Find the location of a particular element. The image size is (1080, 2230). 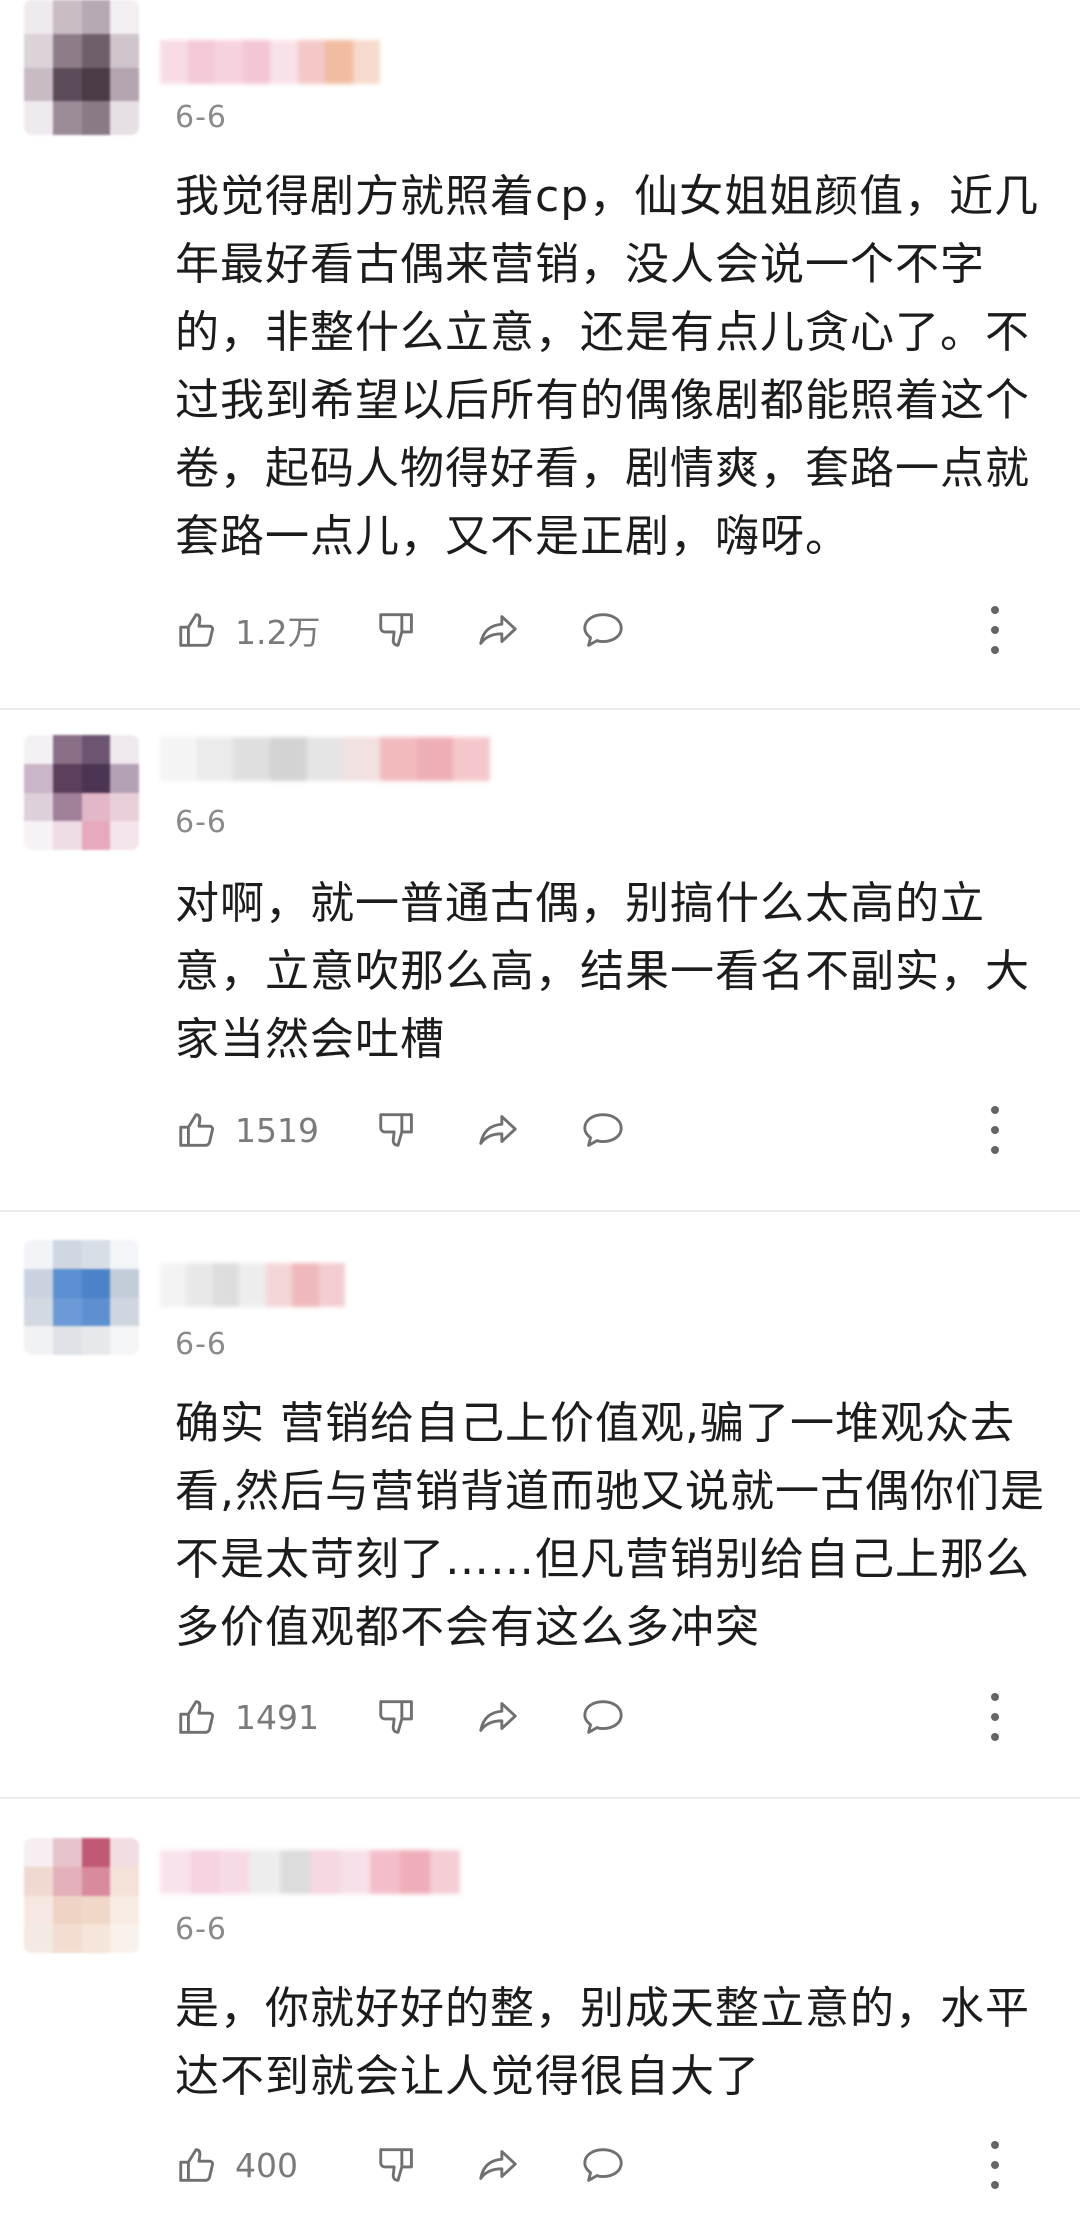

like-count: 1.2万 is located at coordinates (278, 632).